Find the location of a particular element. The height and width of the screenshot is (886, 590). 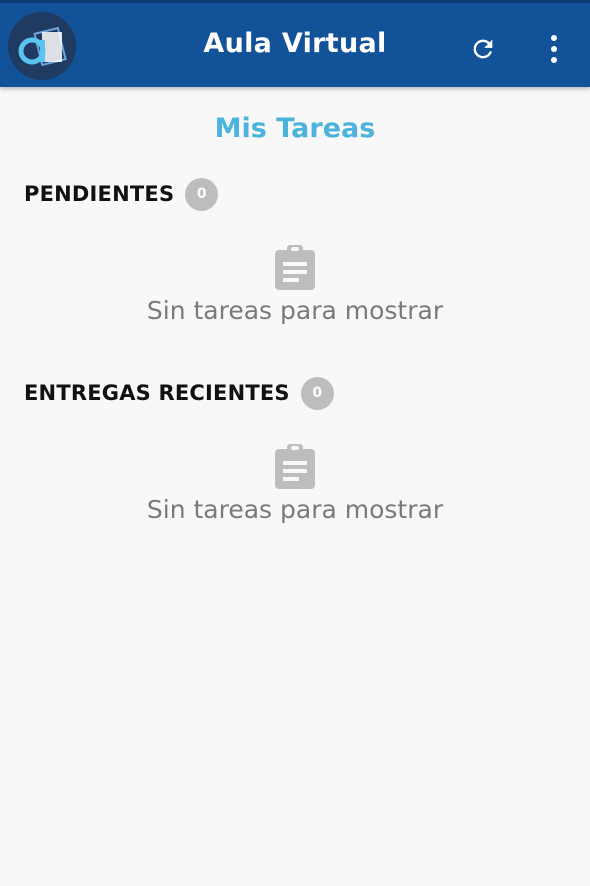

section-label: ENTREGAS RECIENTES is located at coordinates (157, 393).